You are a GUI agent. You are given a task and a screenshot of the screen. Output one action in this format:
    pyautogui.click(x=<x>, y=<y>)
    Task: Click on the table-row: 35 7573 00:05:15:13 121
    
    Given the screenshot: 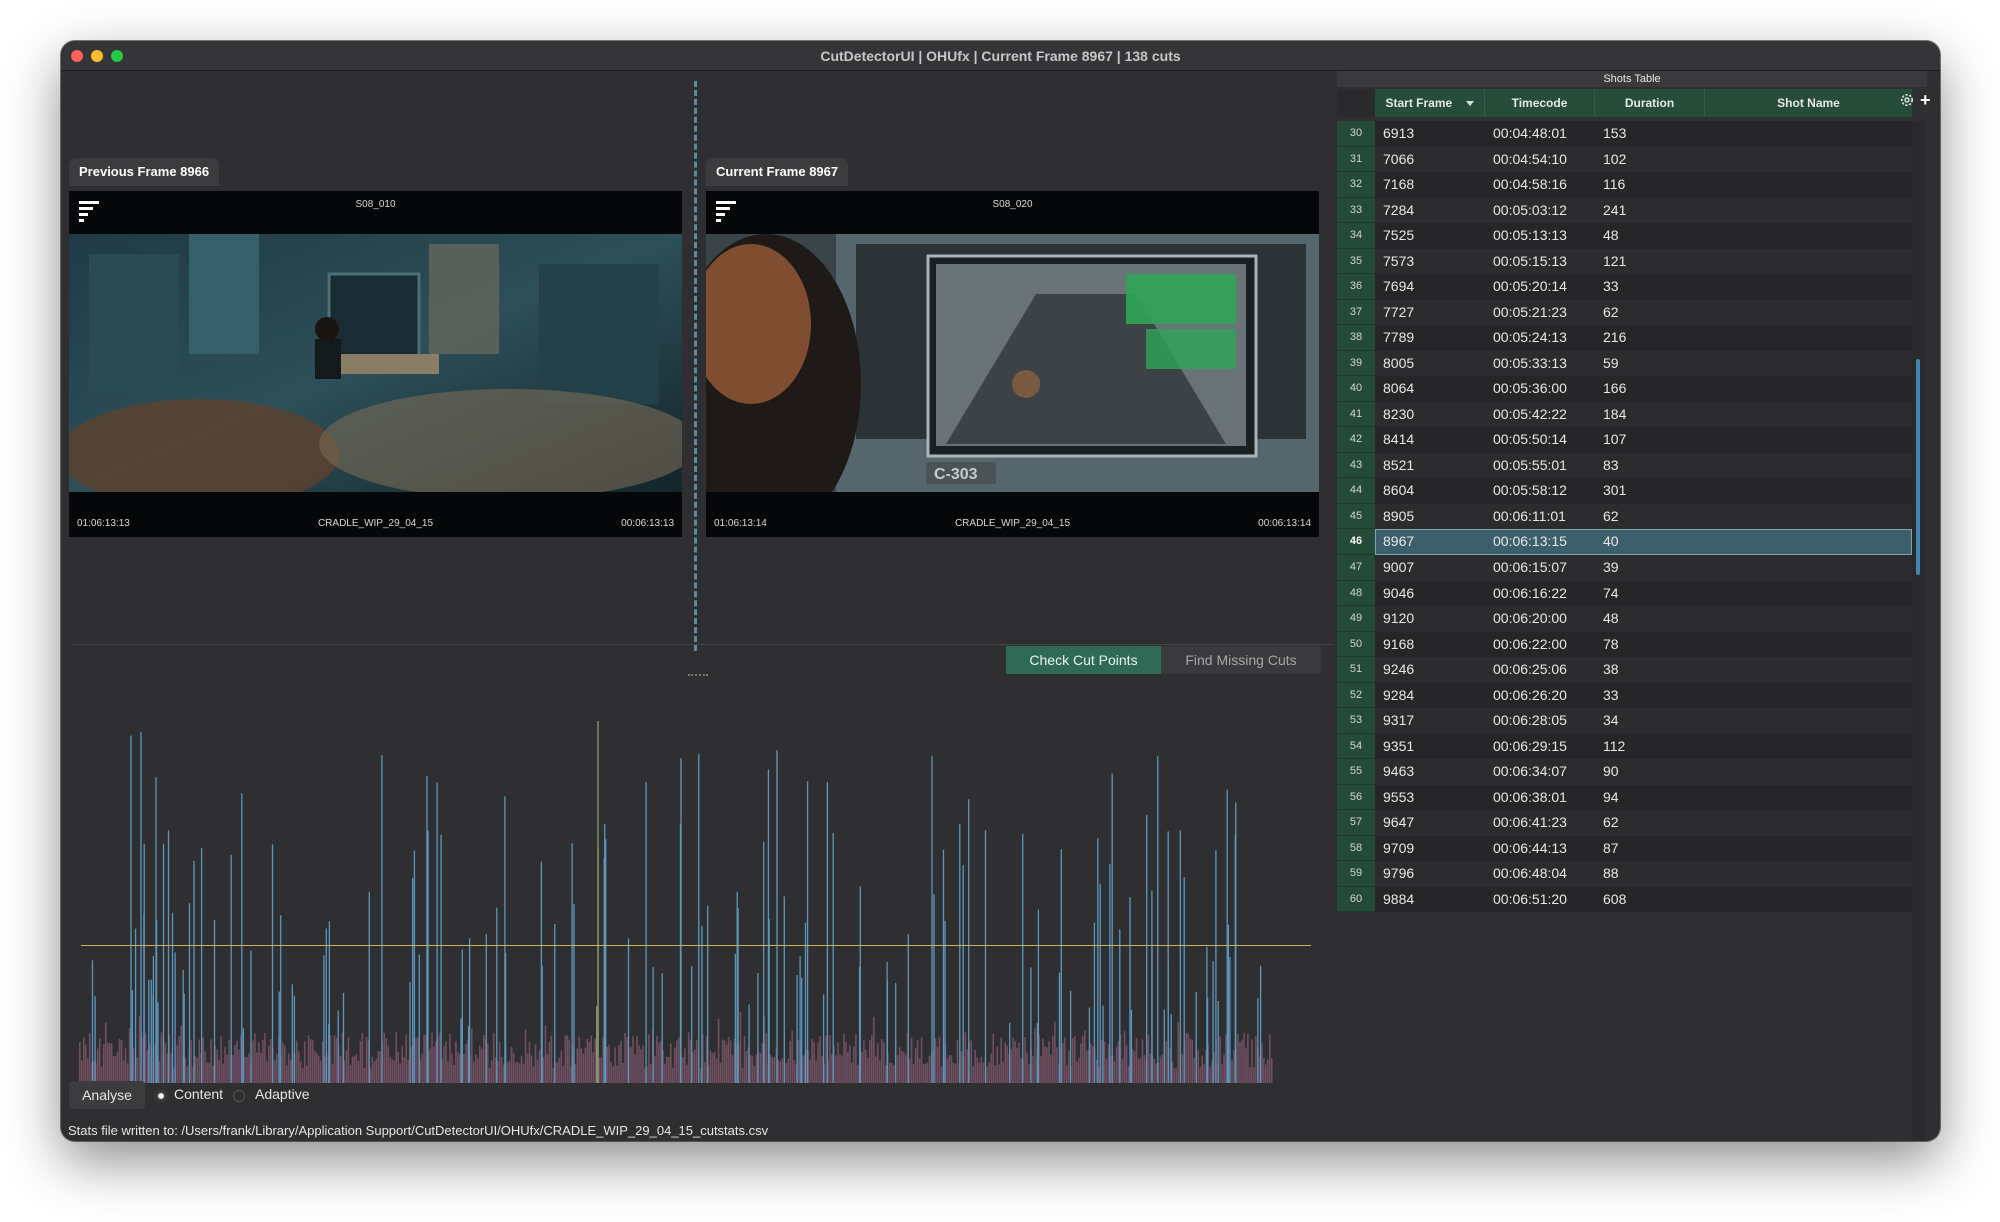 What is the action you would take?
    pyautogui.click(x=1624, y=261)
    